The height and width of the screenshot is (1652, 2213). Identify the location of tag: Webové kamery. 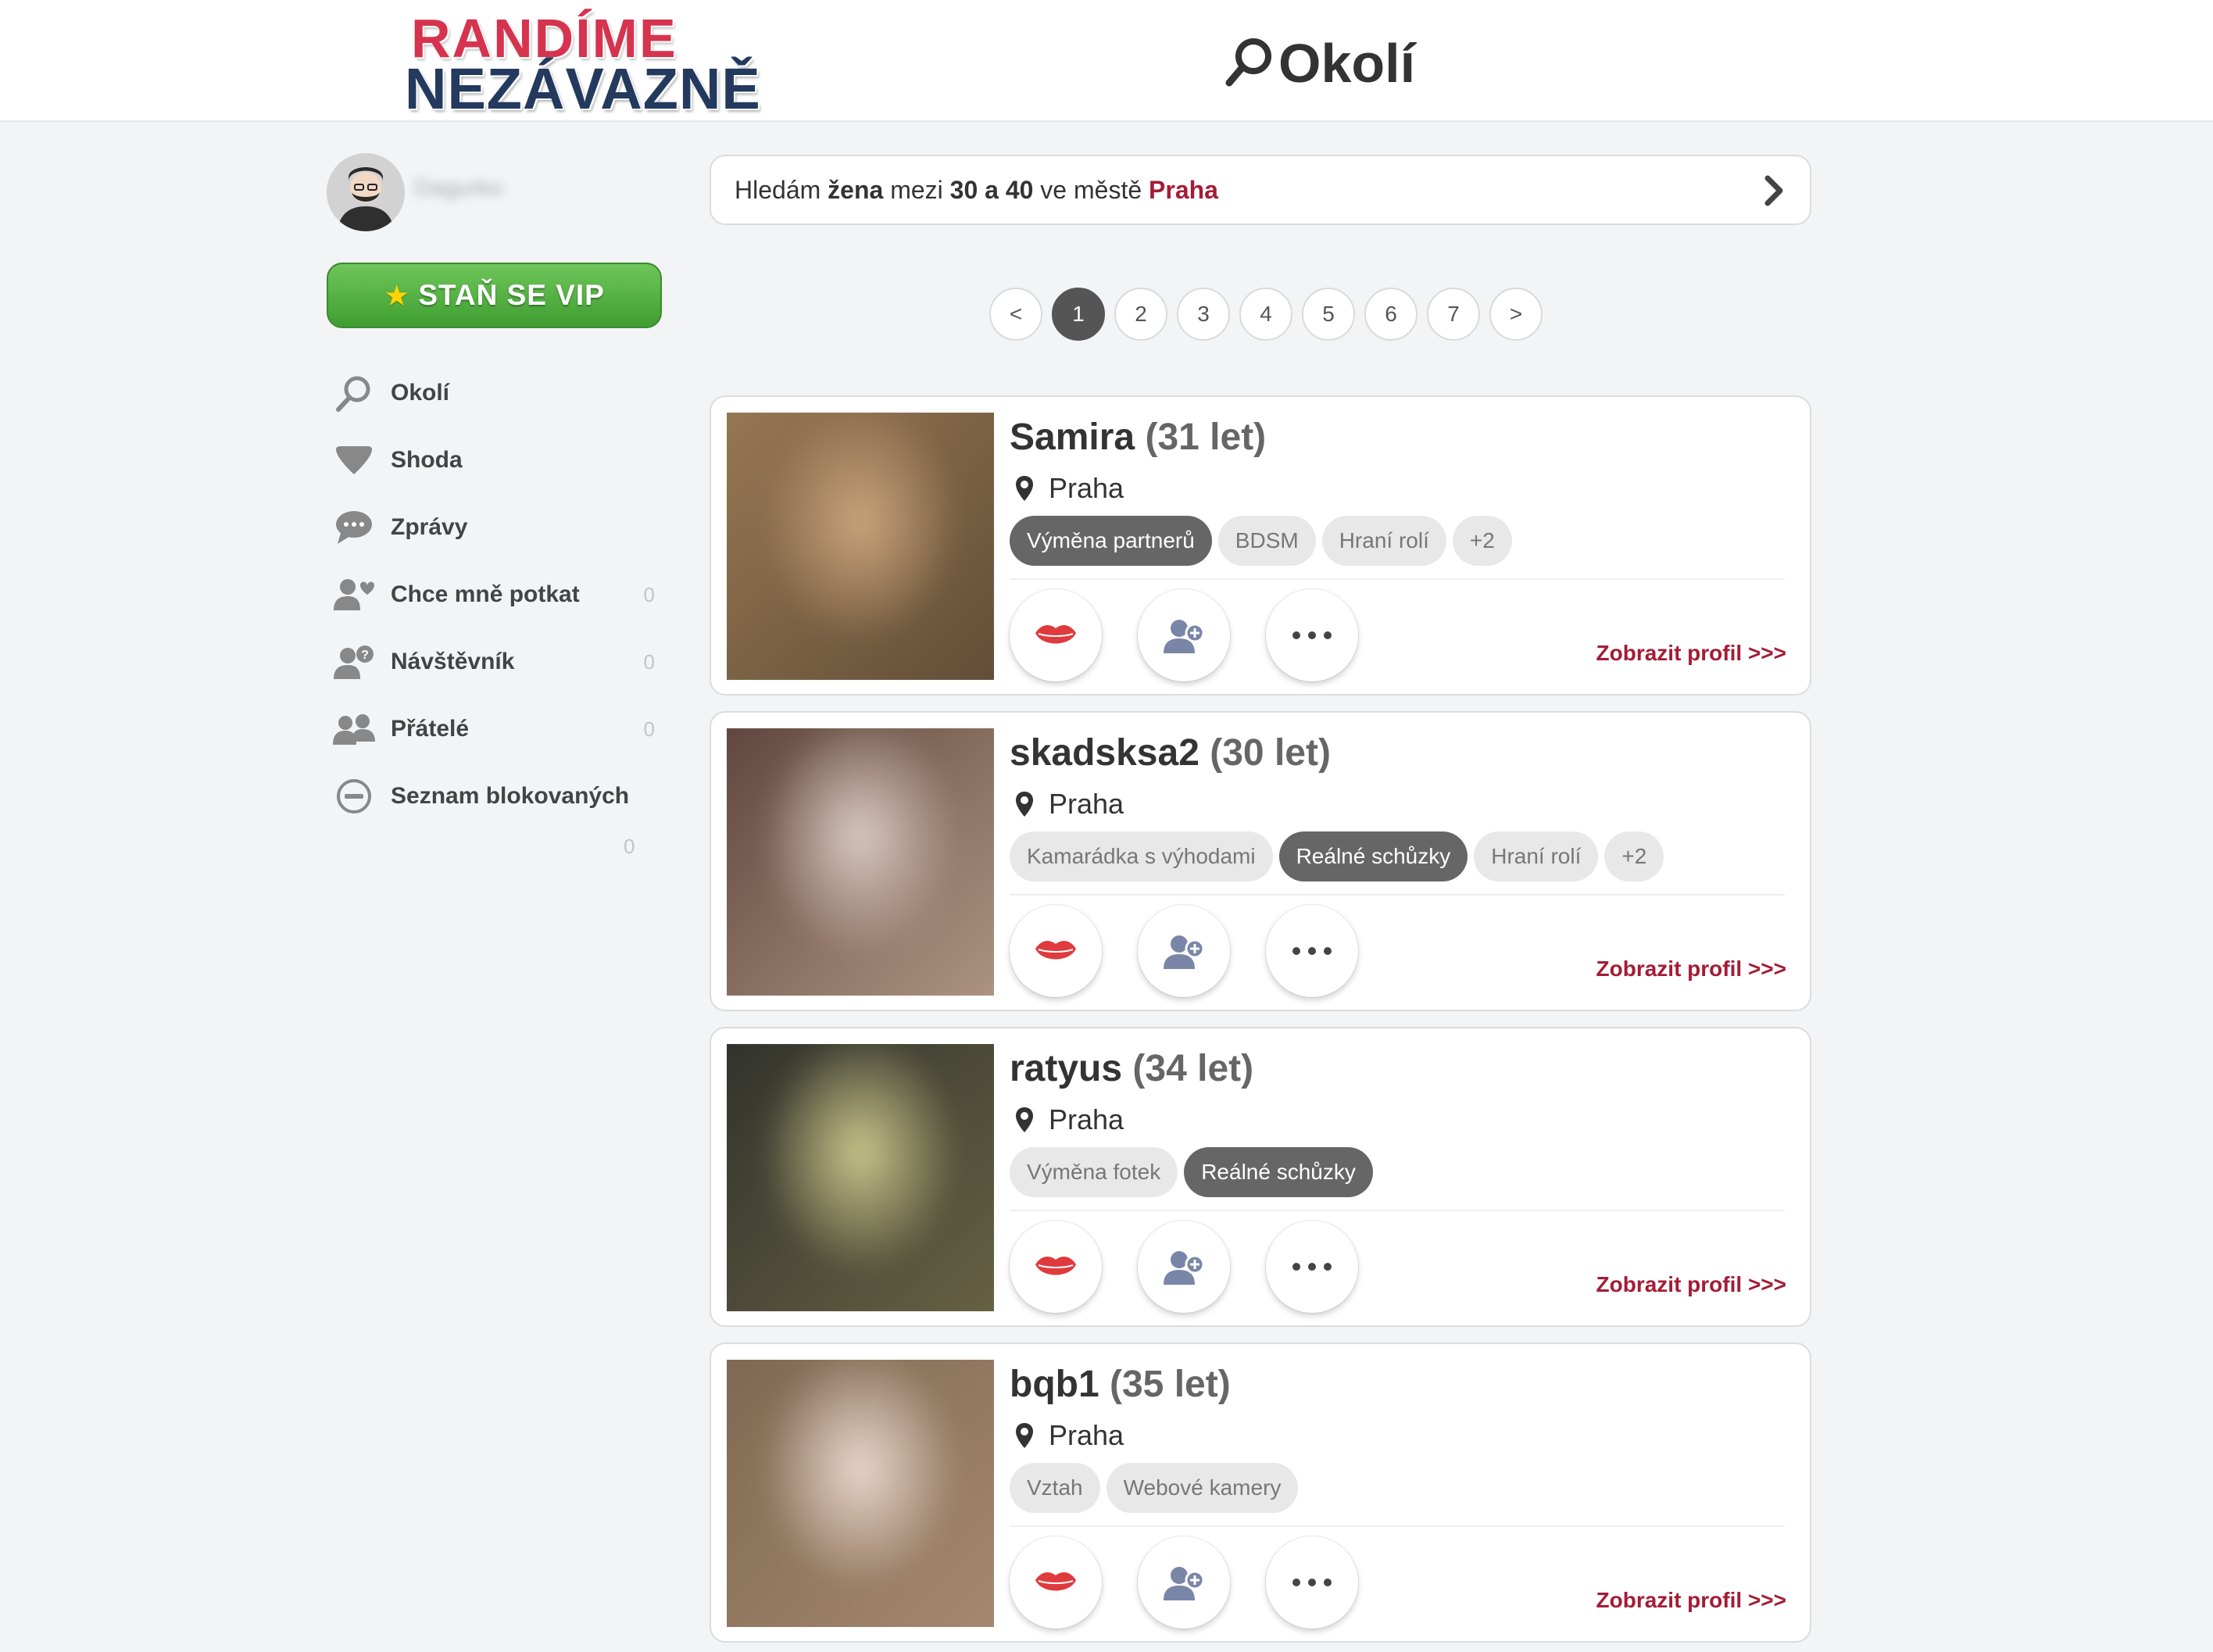
(1202, 1488).